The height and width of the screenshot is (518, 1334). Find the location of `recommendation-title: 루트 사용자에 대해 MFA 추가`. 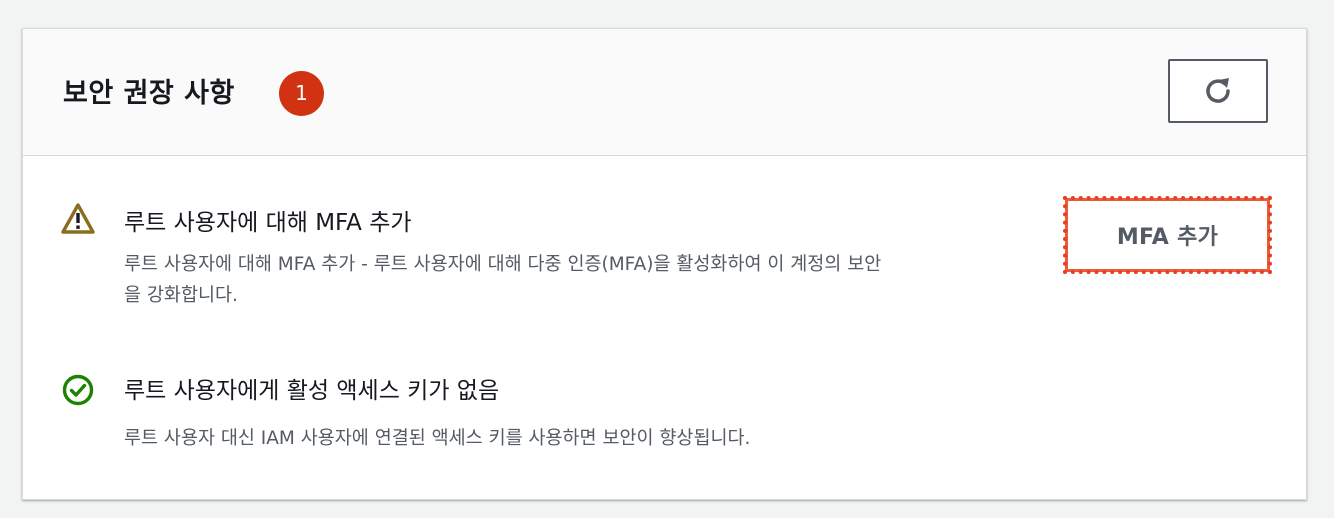

recommendation-title: 루트 사용자에 대해 MFA 추가 is located at coordinates (268, 223).